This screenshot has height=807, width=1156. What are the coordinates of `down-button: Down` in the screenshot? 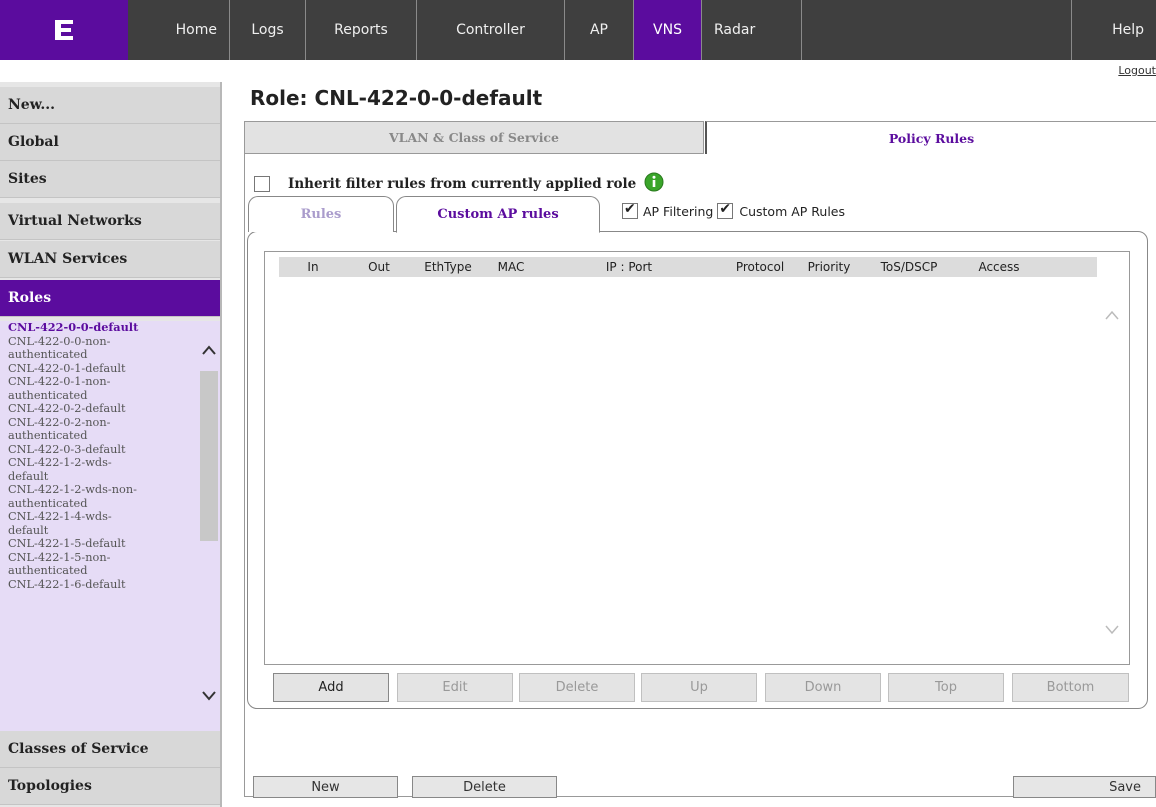 It's located at (823, 687).